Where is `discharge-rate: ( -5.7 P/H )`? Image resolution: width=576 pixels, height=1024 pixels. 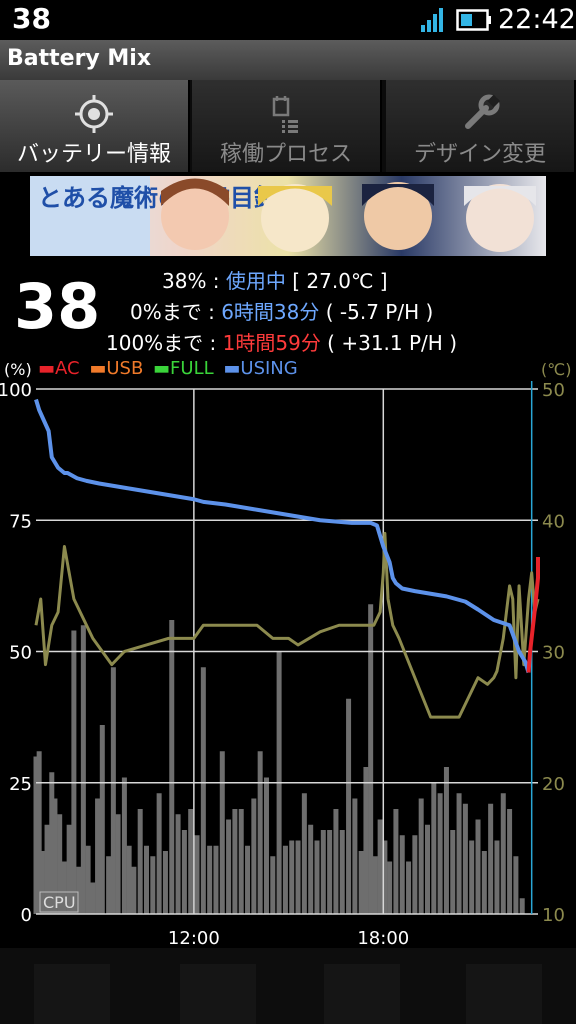 discharge-rate: ( -5.7 P/H ) is located at coordinates (376, 312).